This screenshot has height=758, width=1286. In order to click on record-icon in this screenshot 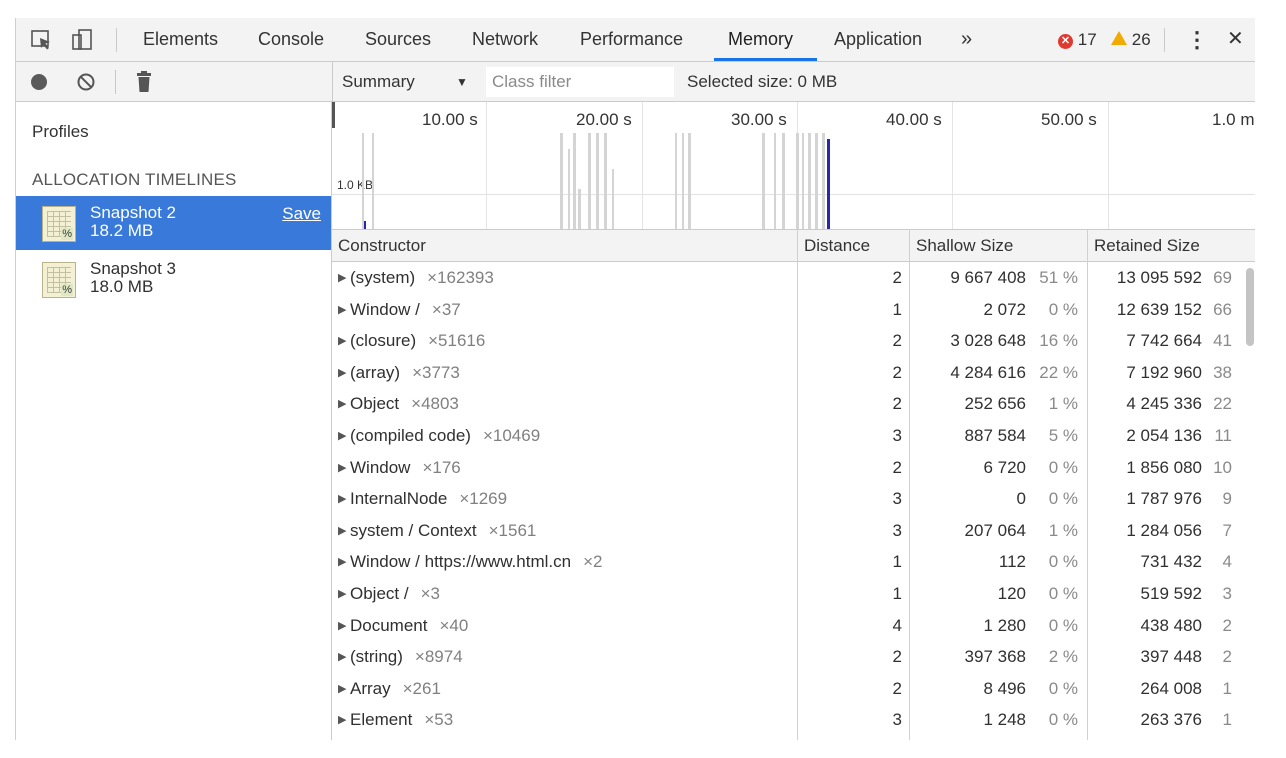, I will do `click(39, 82)`.